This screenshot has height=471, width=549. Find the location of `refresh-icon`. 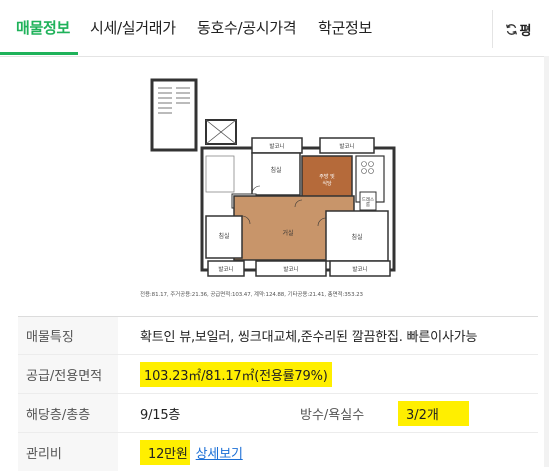

refresh-icon is located at coordinates (511, 29).